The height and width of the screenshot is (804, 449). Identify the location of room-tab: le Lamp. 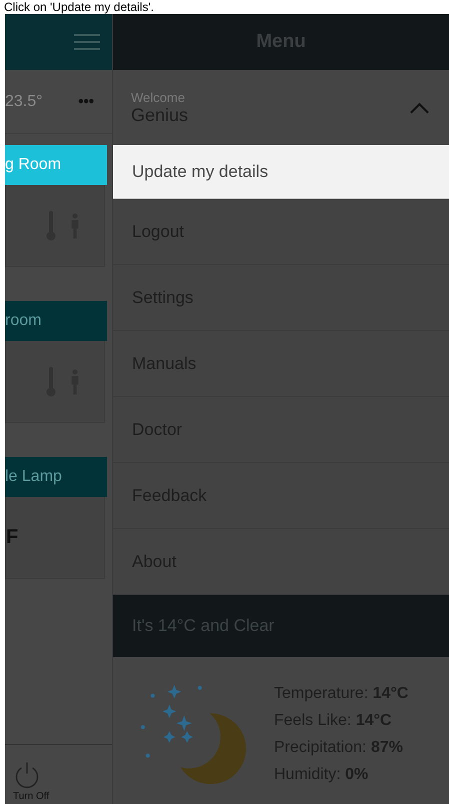
(56, 477).